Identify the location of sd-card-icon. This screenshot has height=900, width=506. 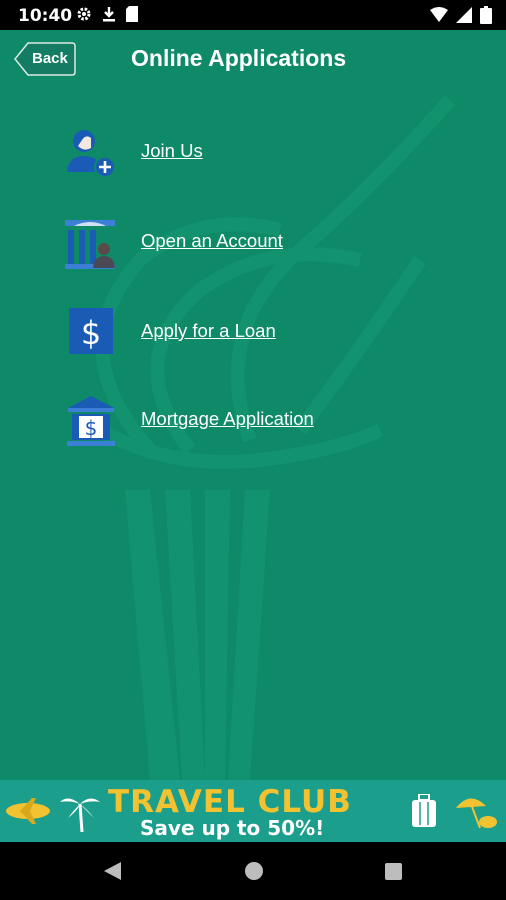
(132, 14).